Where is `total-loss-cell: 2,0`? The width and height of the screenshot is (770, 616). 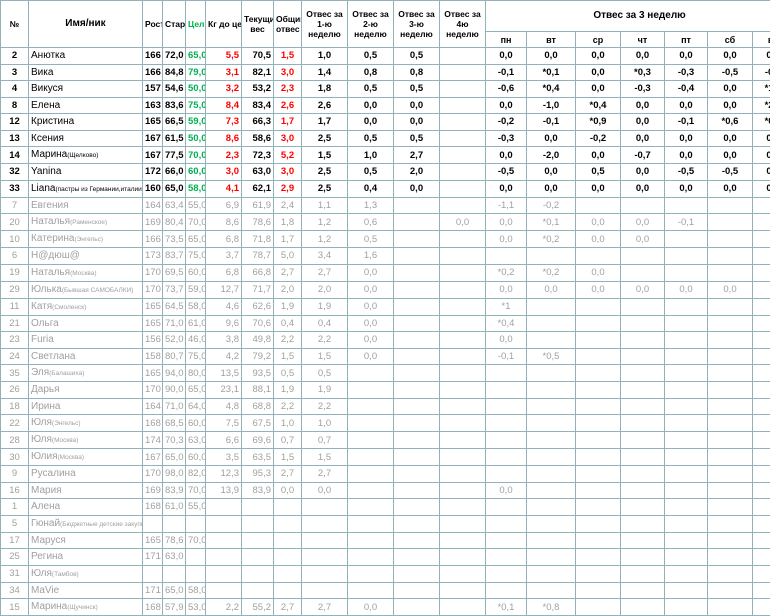
total-loss-cell: 2,0 is located at coordinates (288, 289).